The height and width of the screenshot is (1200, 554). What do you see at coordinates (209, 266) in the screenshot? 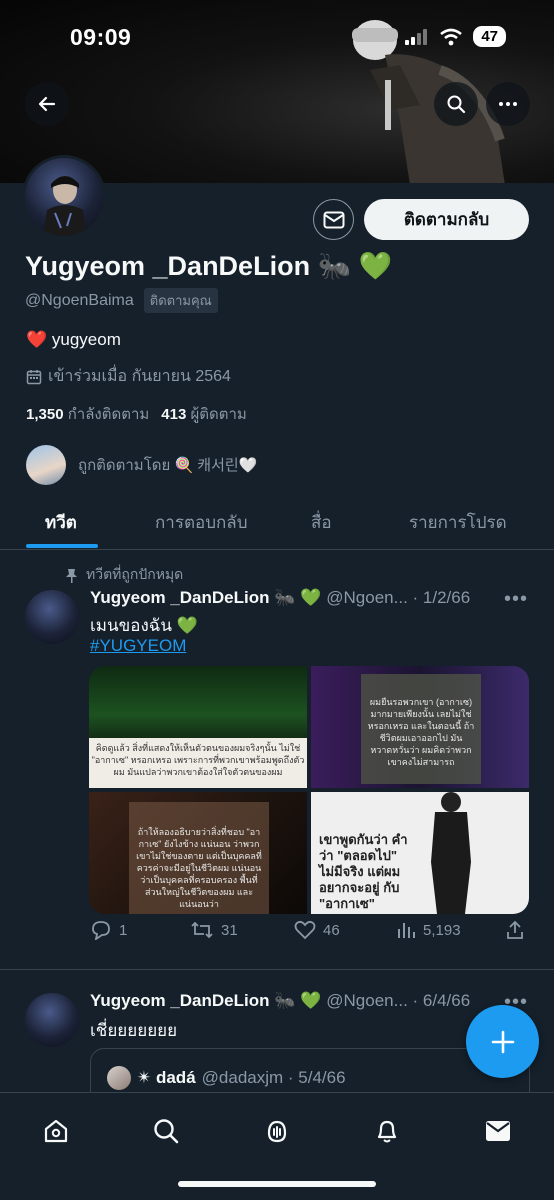
I see `display-name: Yugyeom _DanDeLion 🐜 💚` at bounding box center [209, 266].